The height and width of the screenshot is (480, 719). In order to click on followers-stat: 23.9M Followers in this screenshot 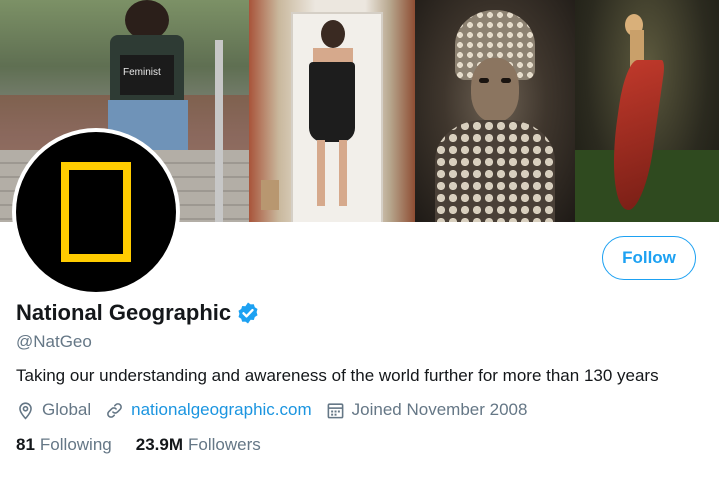, I will do `click(198, 445)`.